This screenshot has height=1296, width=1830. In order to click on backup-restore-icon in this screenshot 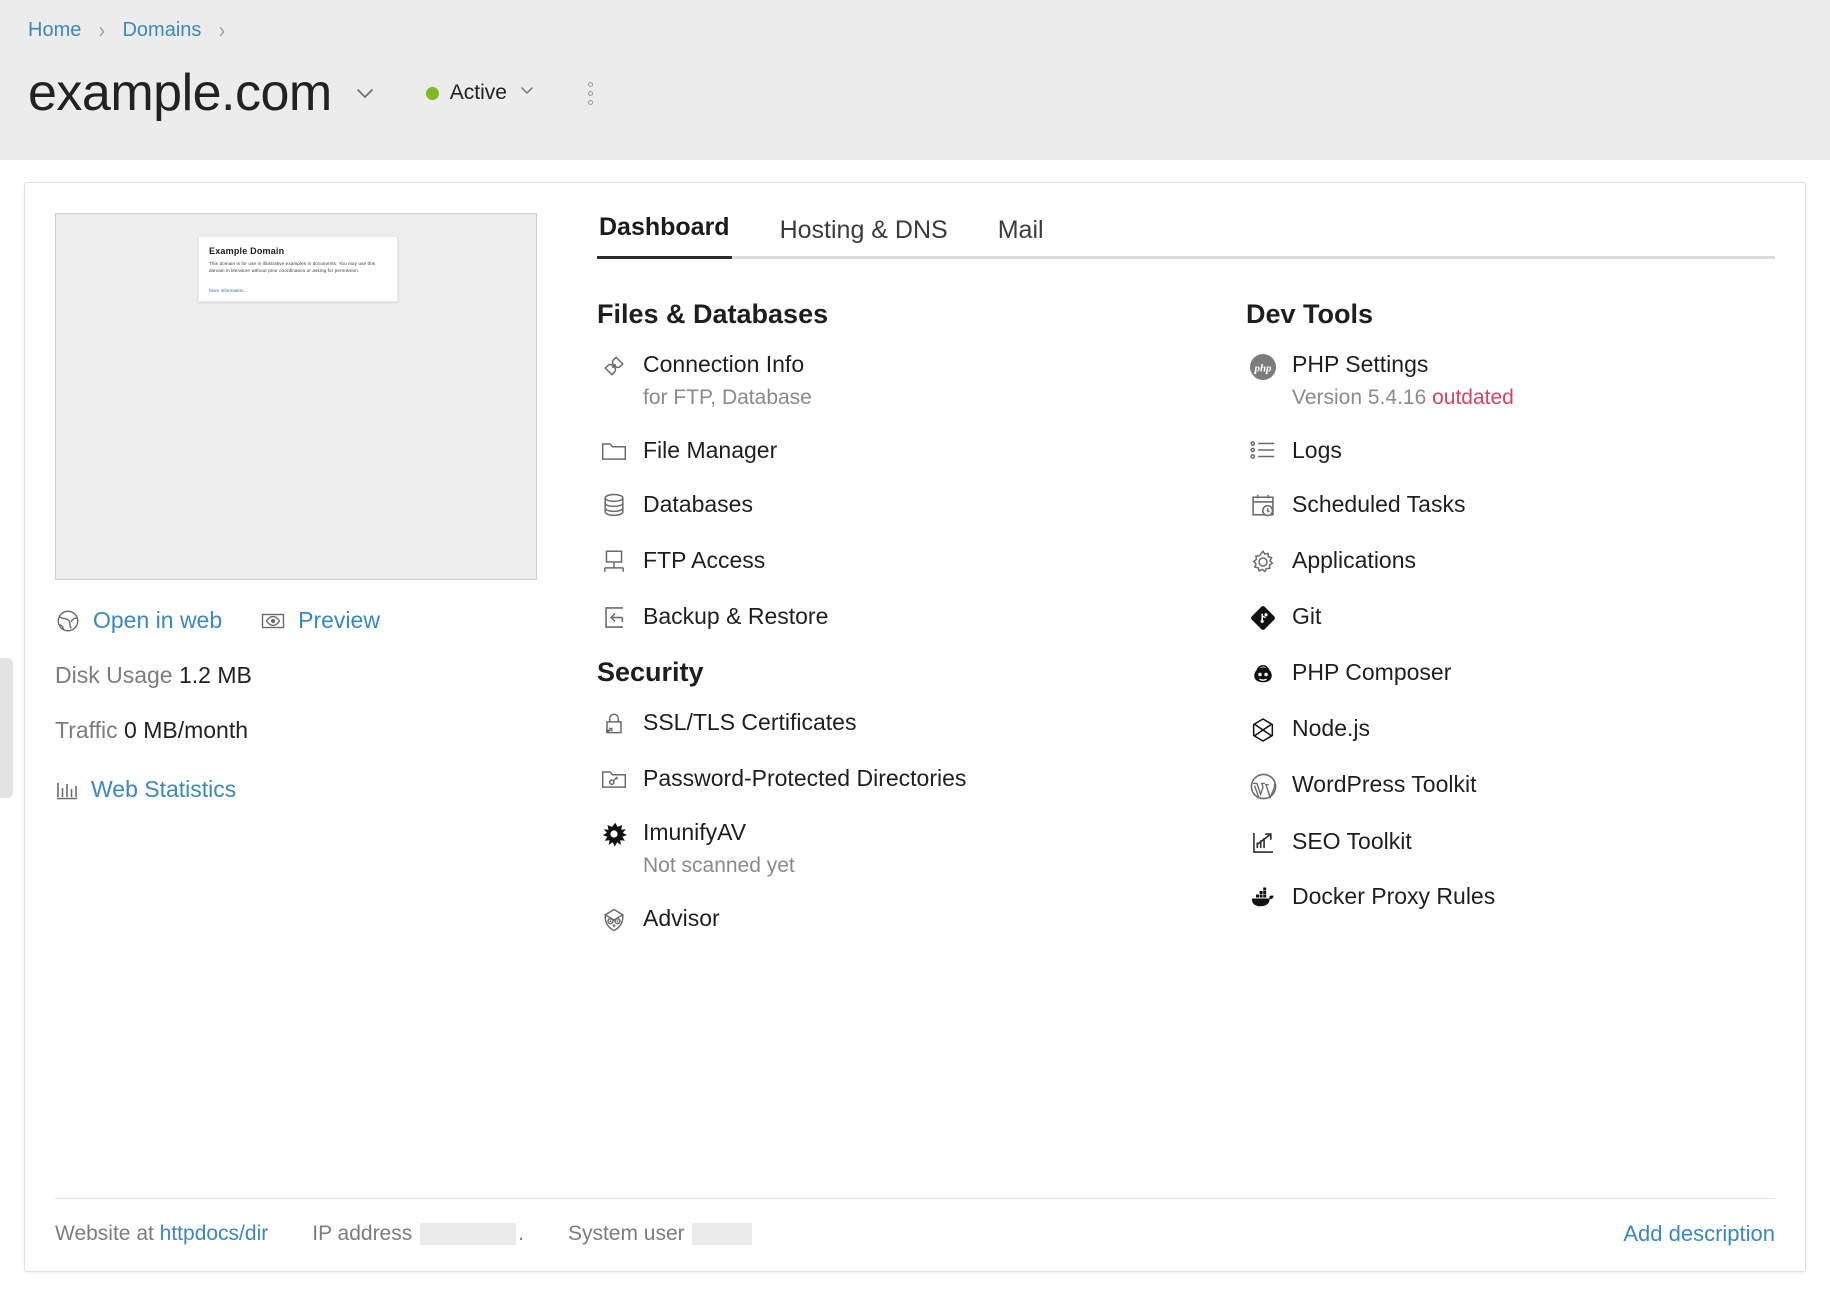, I will do `click(614, 616)`.